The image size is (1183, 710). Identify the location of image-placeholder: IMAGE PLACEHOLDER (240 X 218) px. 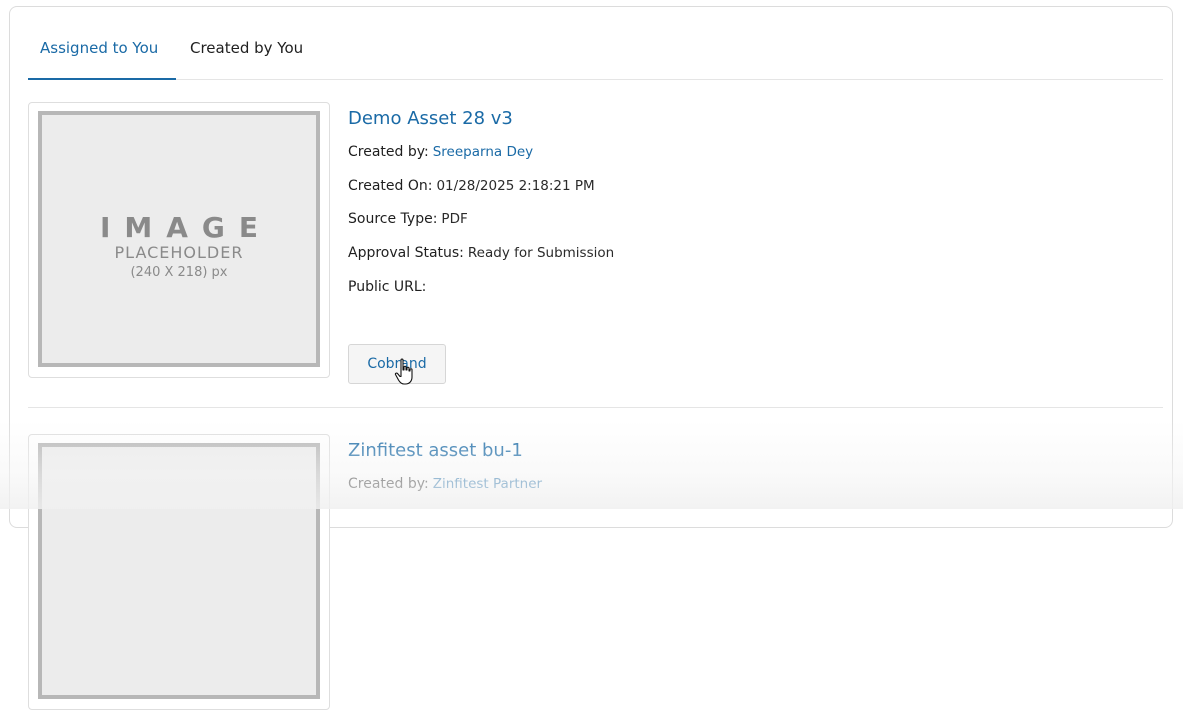
(179, 239).